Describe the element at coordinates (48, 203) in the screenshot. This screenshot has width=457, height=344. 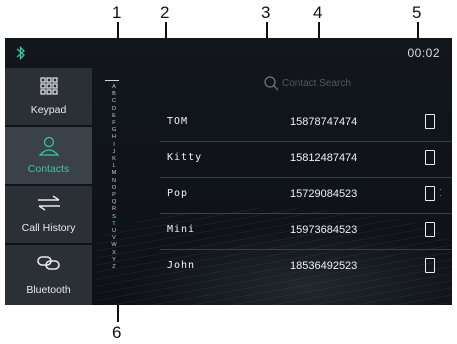
I see `call-history-icon` at that location.